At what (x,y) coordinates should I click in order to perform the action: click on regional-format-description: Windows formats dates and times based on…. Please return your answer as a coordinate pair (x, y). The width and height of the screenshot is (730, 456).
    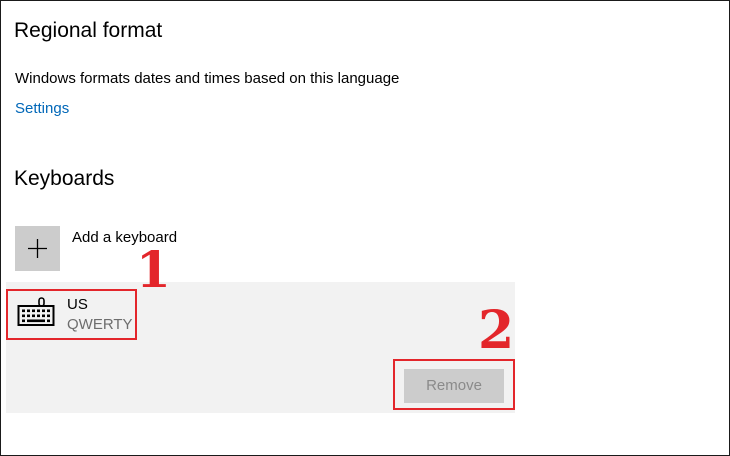
    Looking at the image, I should click on (207, 78).